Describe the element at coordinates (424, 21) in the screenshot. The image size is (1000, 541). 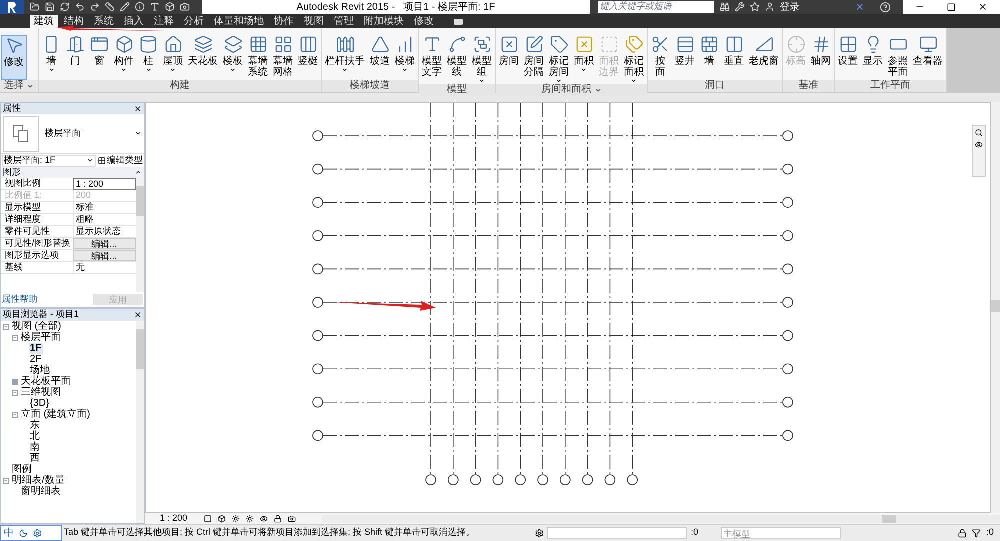
I see `ribbon-tab: 修改` at that location.